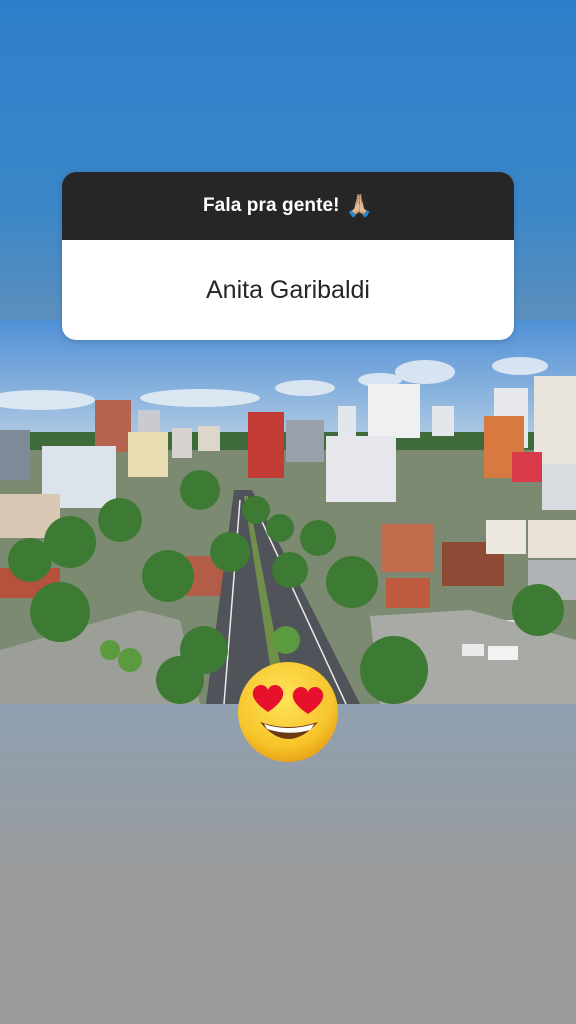  What do you see at coordinates (359, 205) in the screenshot?
I see `folded-hands-emoji-icon: 🙏🏼` at bounding box center [359, 205].